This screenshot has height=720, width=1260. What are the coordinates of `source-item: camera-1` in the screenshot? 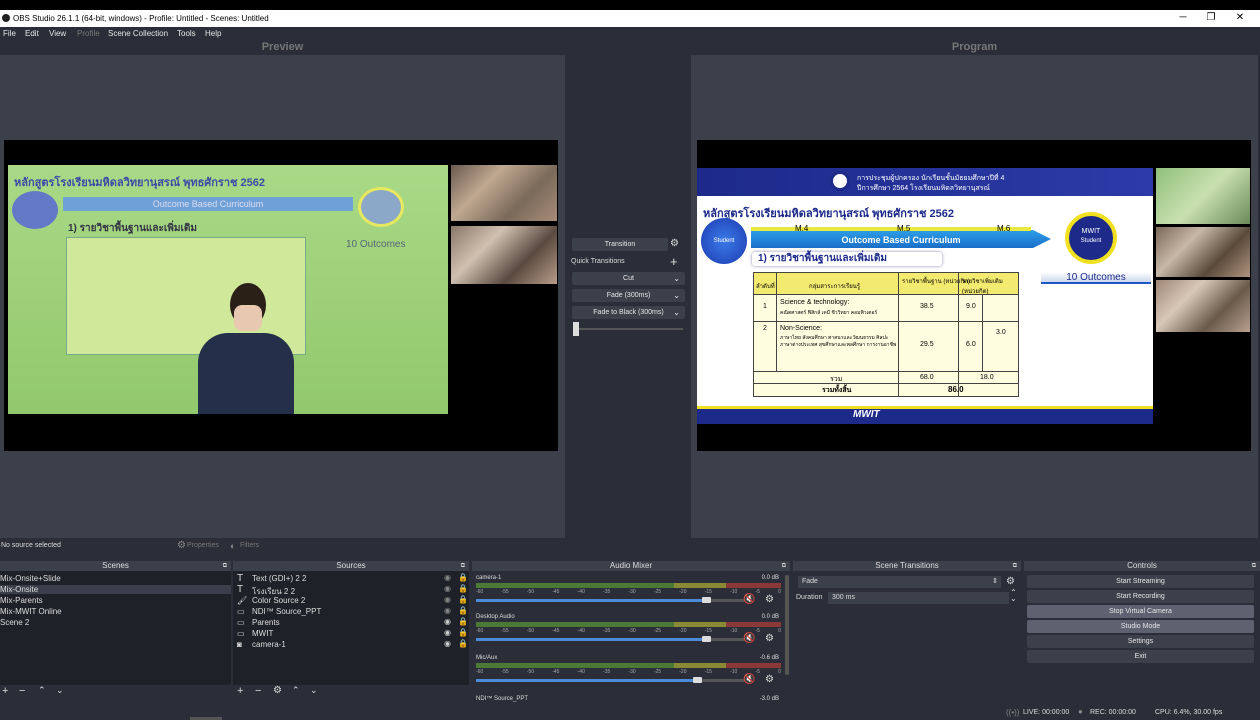 It's located at (269, 644).